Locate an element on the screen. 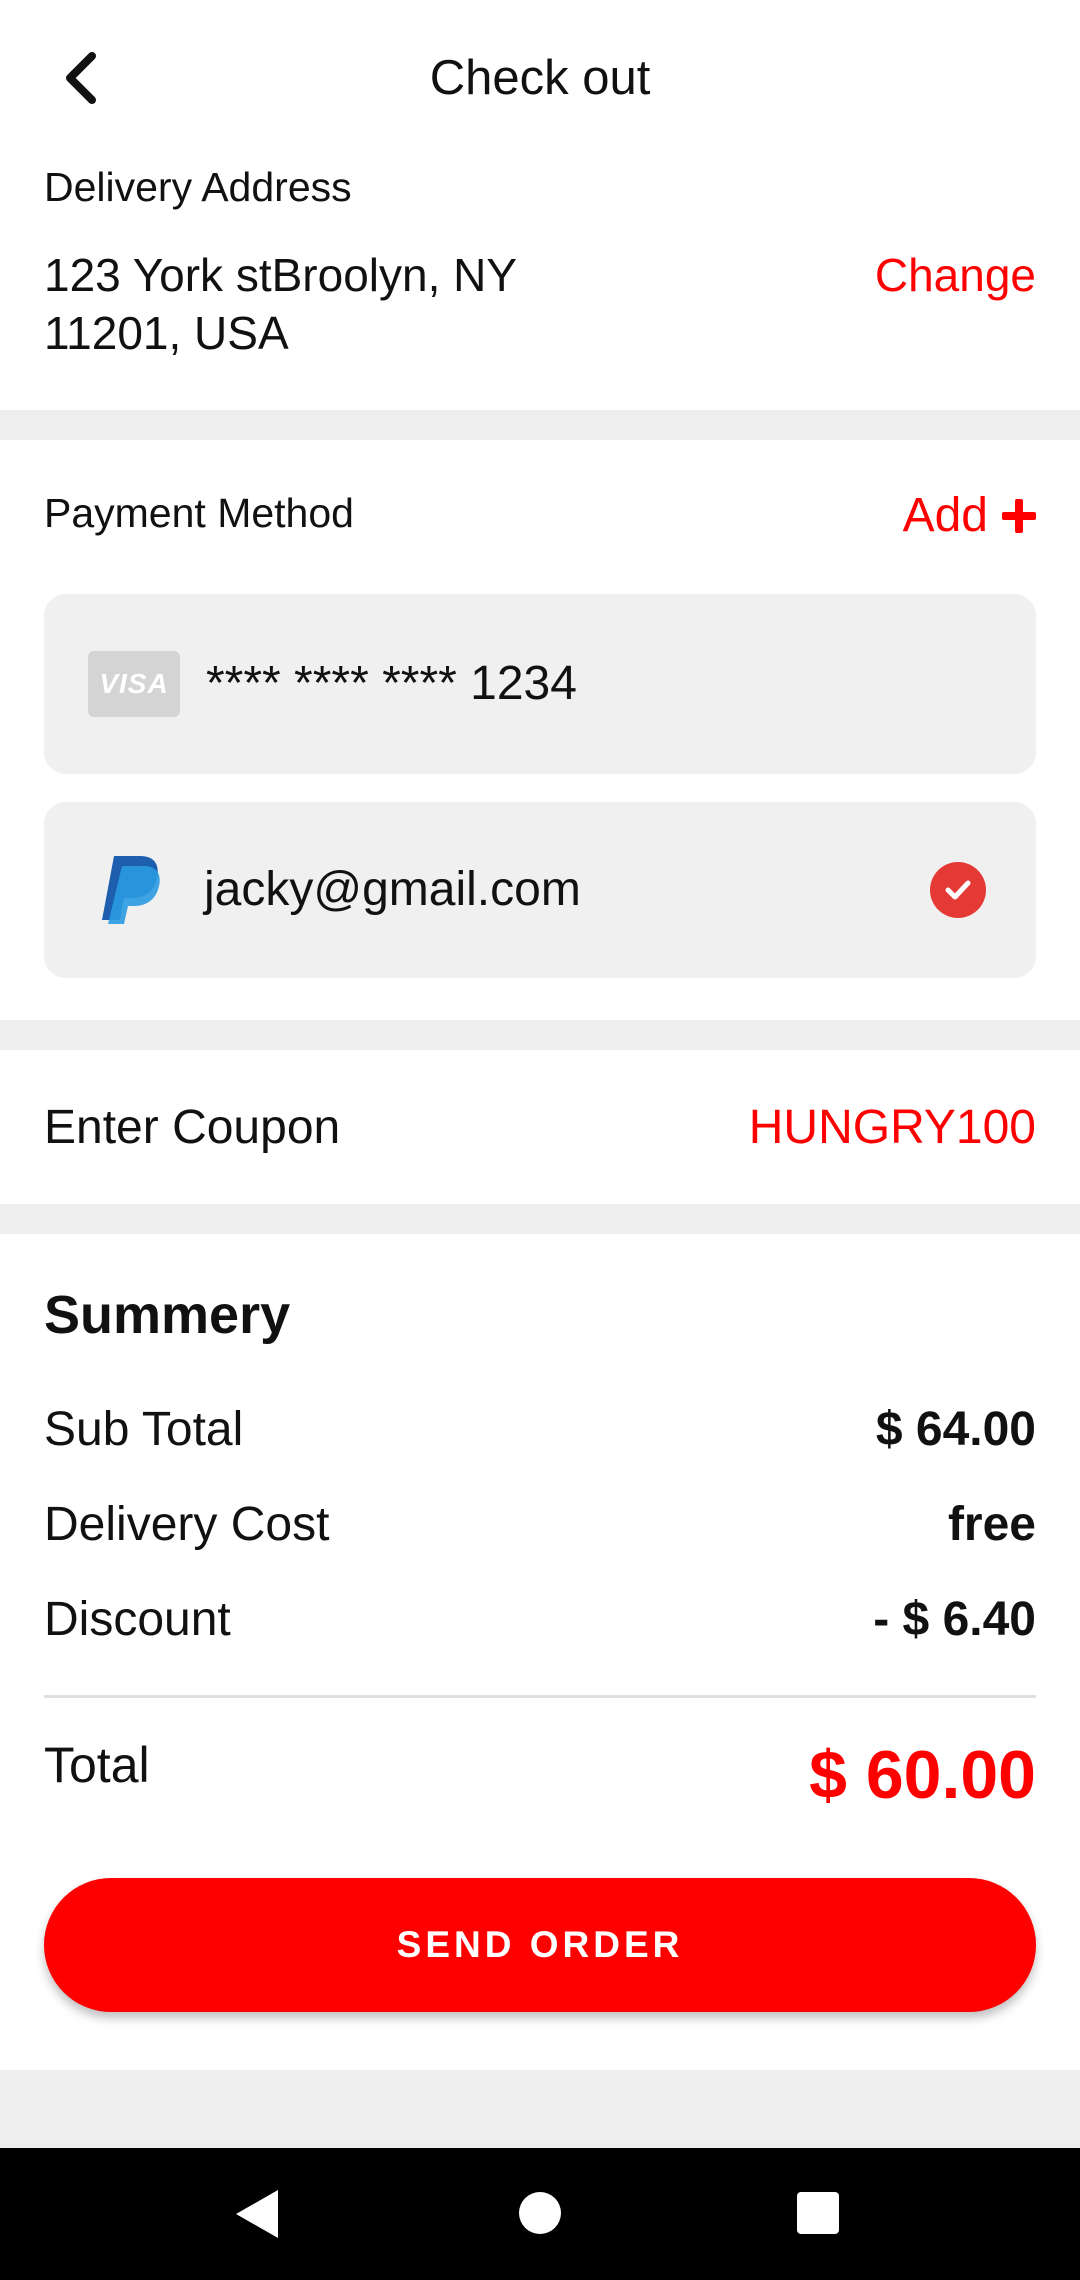 This screenshot has width=1080, height=2280. add-payment-label: Add is located at coordinates (945, 515).